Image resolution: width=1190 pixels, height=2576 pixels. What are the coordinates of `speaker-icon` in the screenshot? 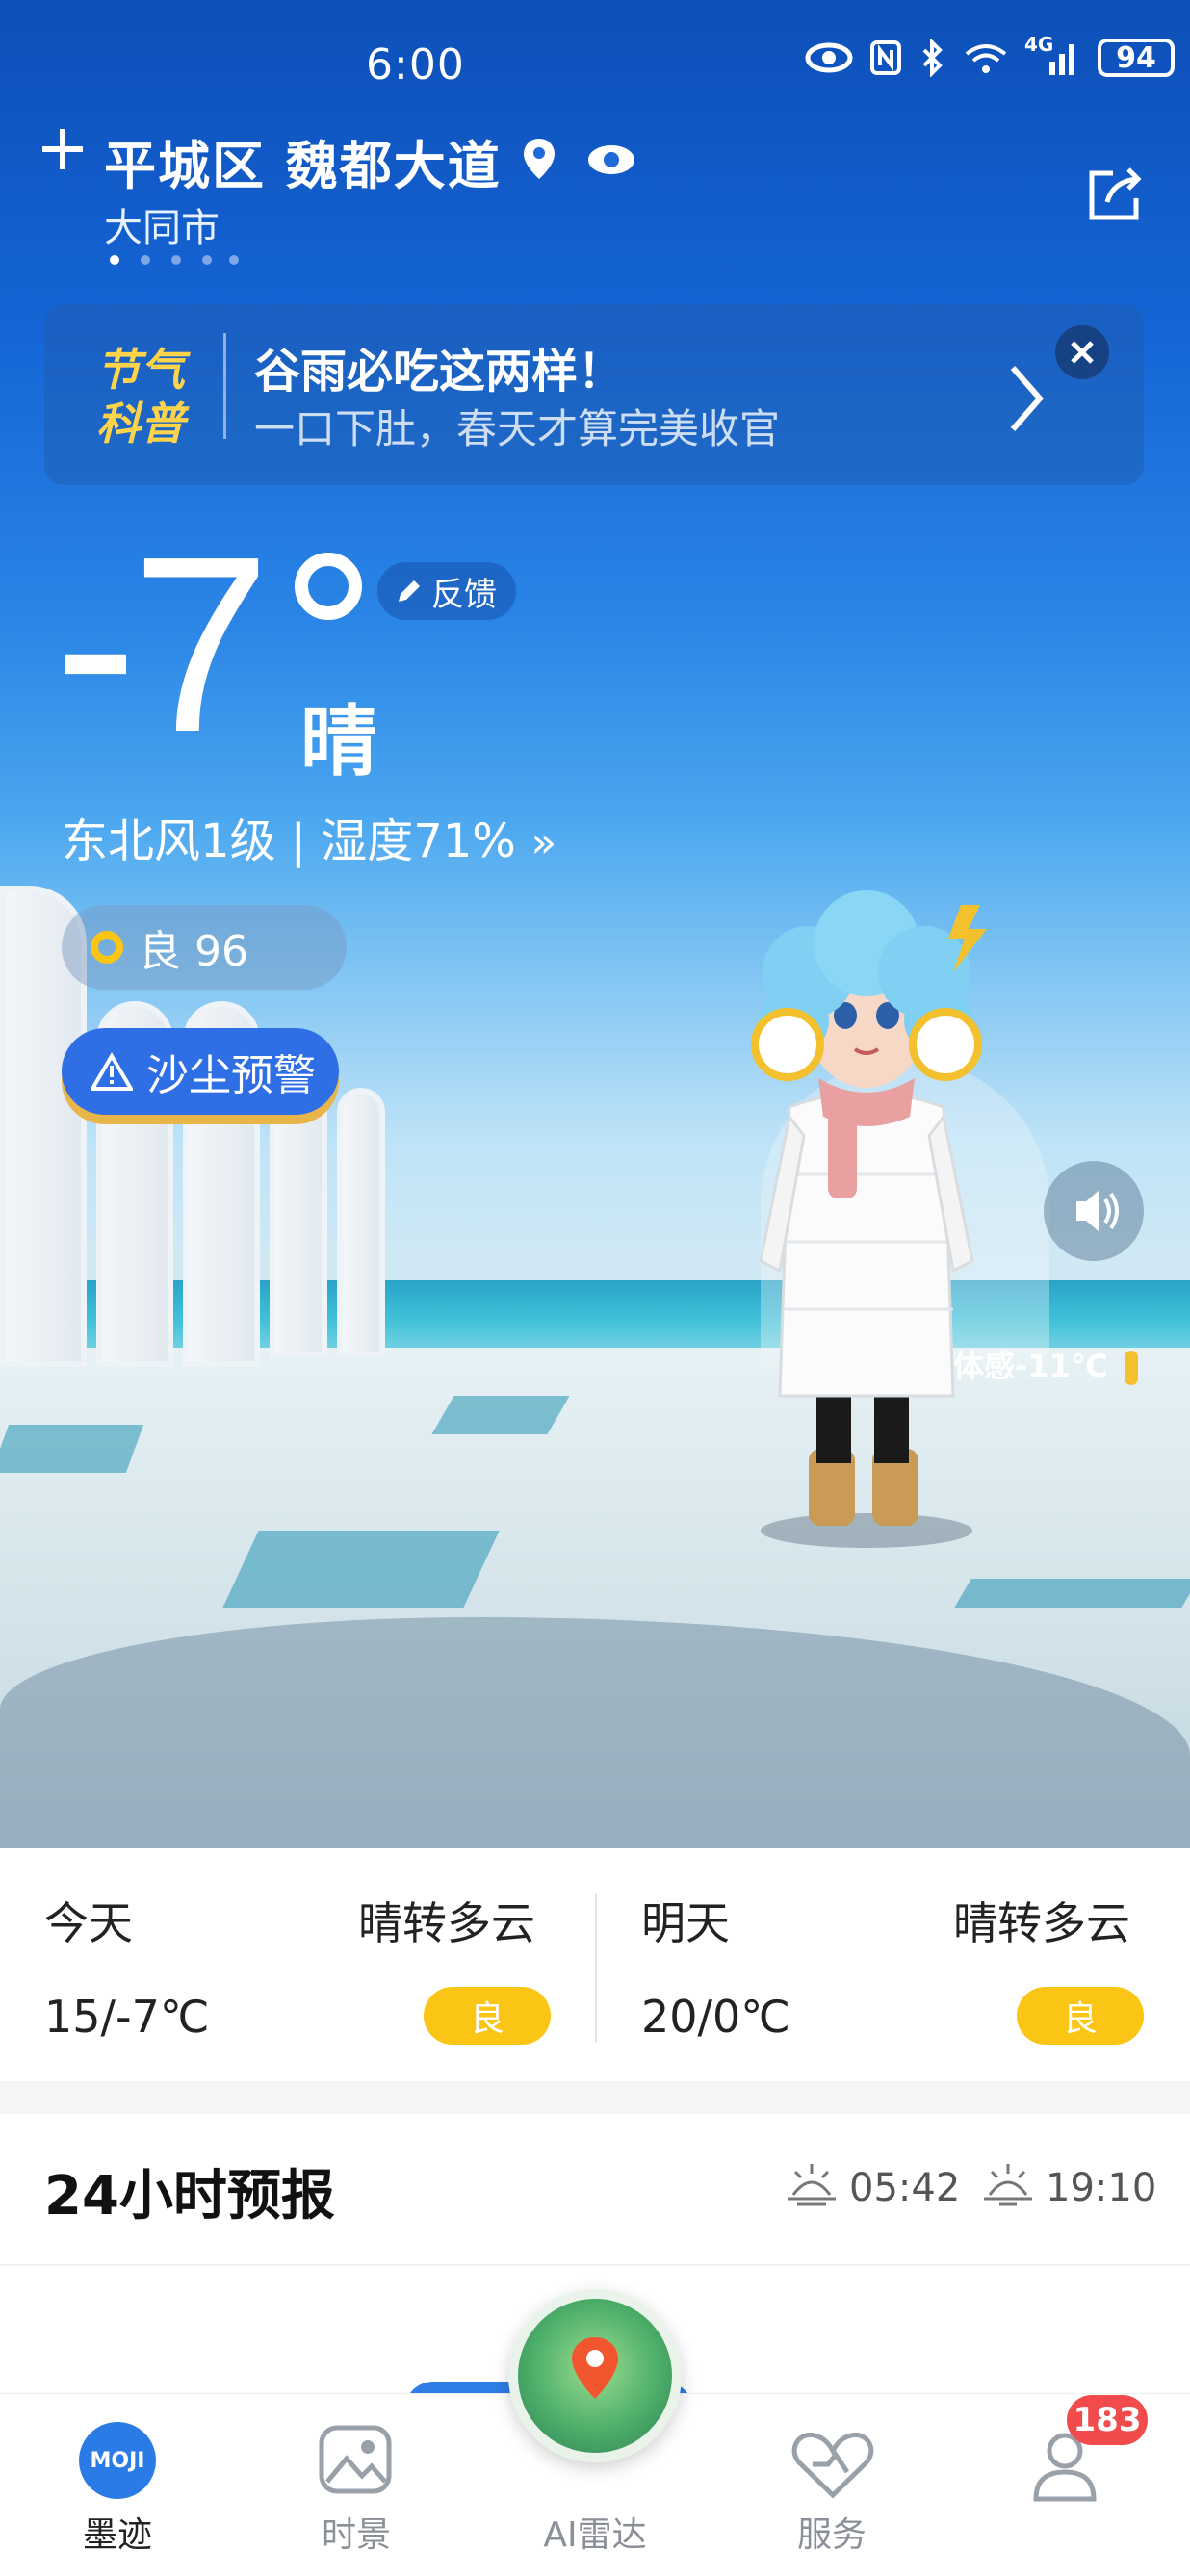 It's located at (1097, 1211).